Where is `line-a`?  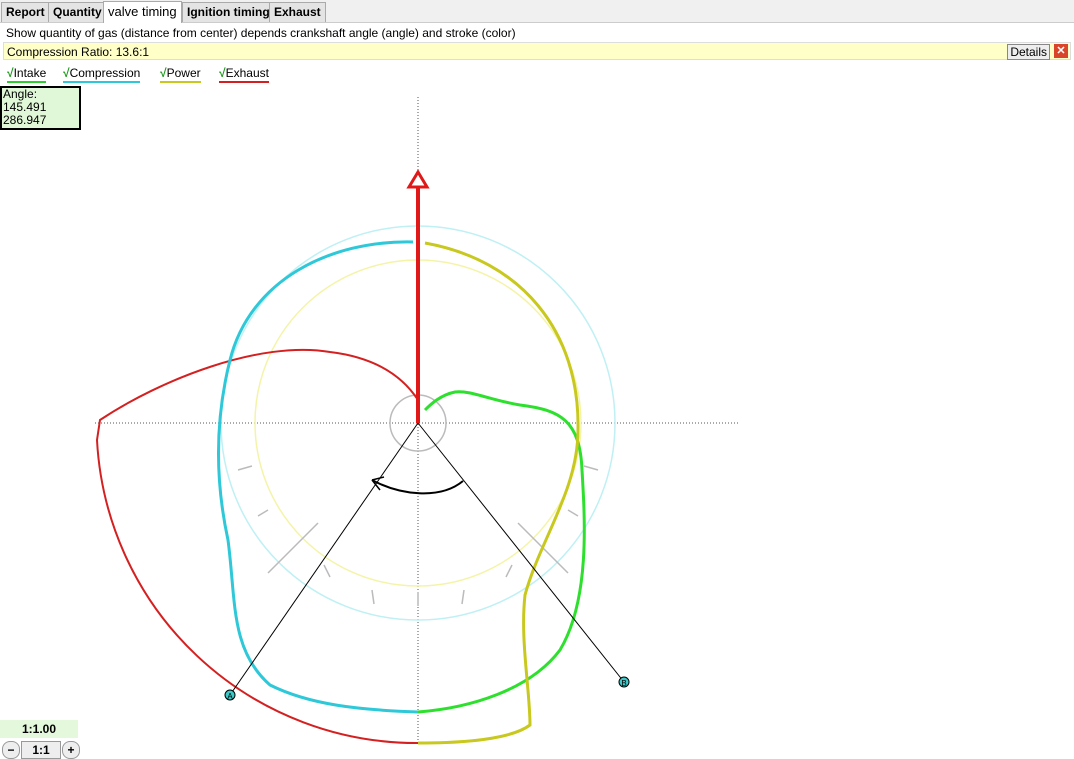
line-a is located at coordinates (324, 559).